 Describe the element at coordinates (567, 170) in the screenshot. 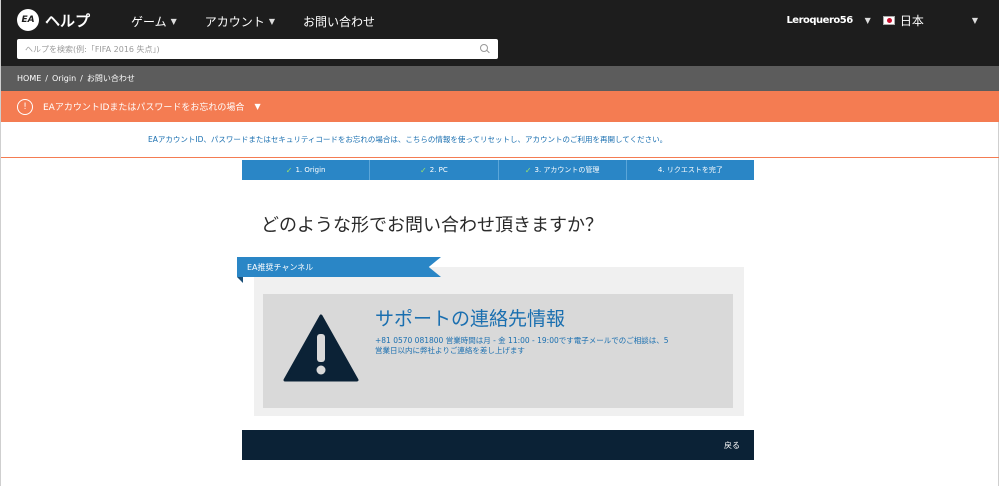

I see `step-label: 3. アカウントの管理` at that location.